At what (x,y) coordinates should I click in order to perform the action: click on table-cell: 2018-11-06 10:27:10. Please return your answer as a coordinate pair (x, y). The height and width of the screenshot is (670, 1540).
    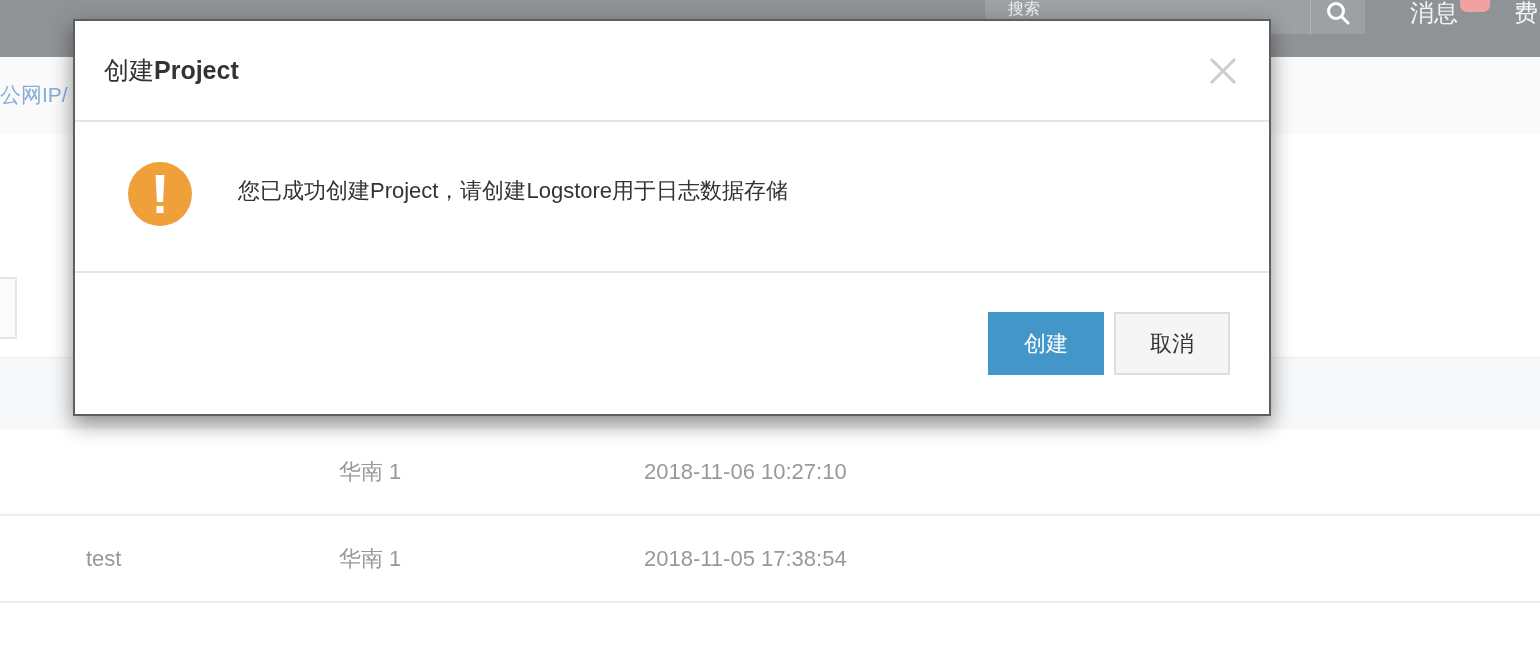
    Looking at the image, I should click on (745, 471).